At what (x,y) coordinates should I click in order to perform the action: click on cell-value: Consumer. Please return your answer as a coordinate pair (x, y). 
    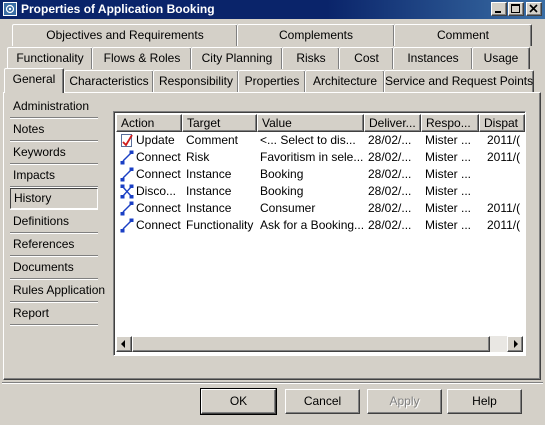
    Looking at the image, I should click on (288, 208).